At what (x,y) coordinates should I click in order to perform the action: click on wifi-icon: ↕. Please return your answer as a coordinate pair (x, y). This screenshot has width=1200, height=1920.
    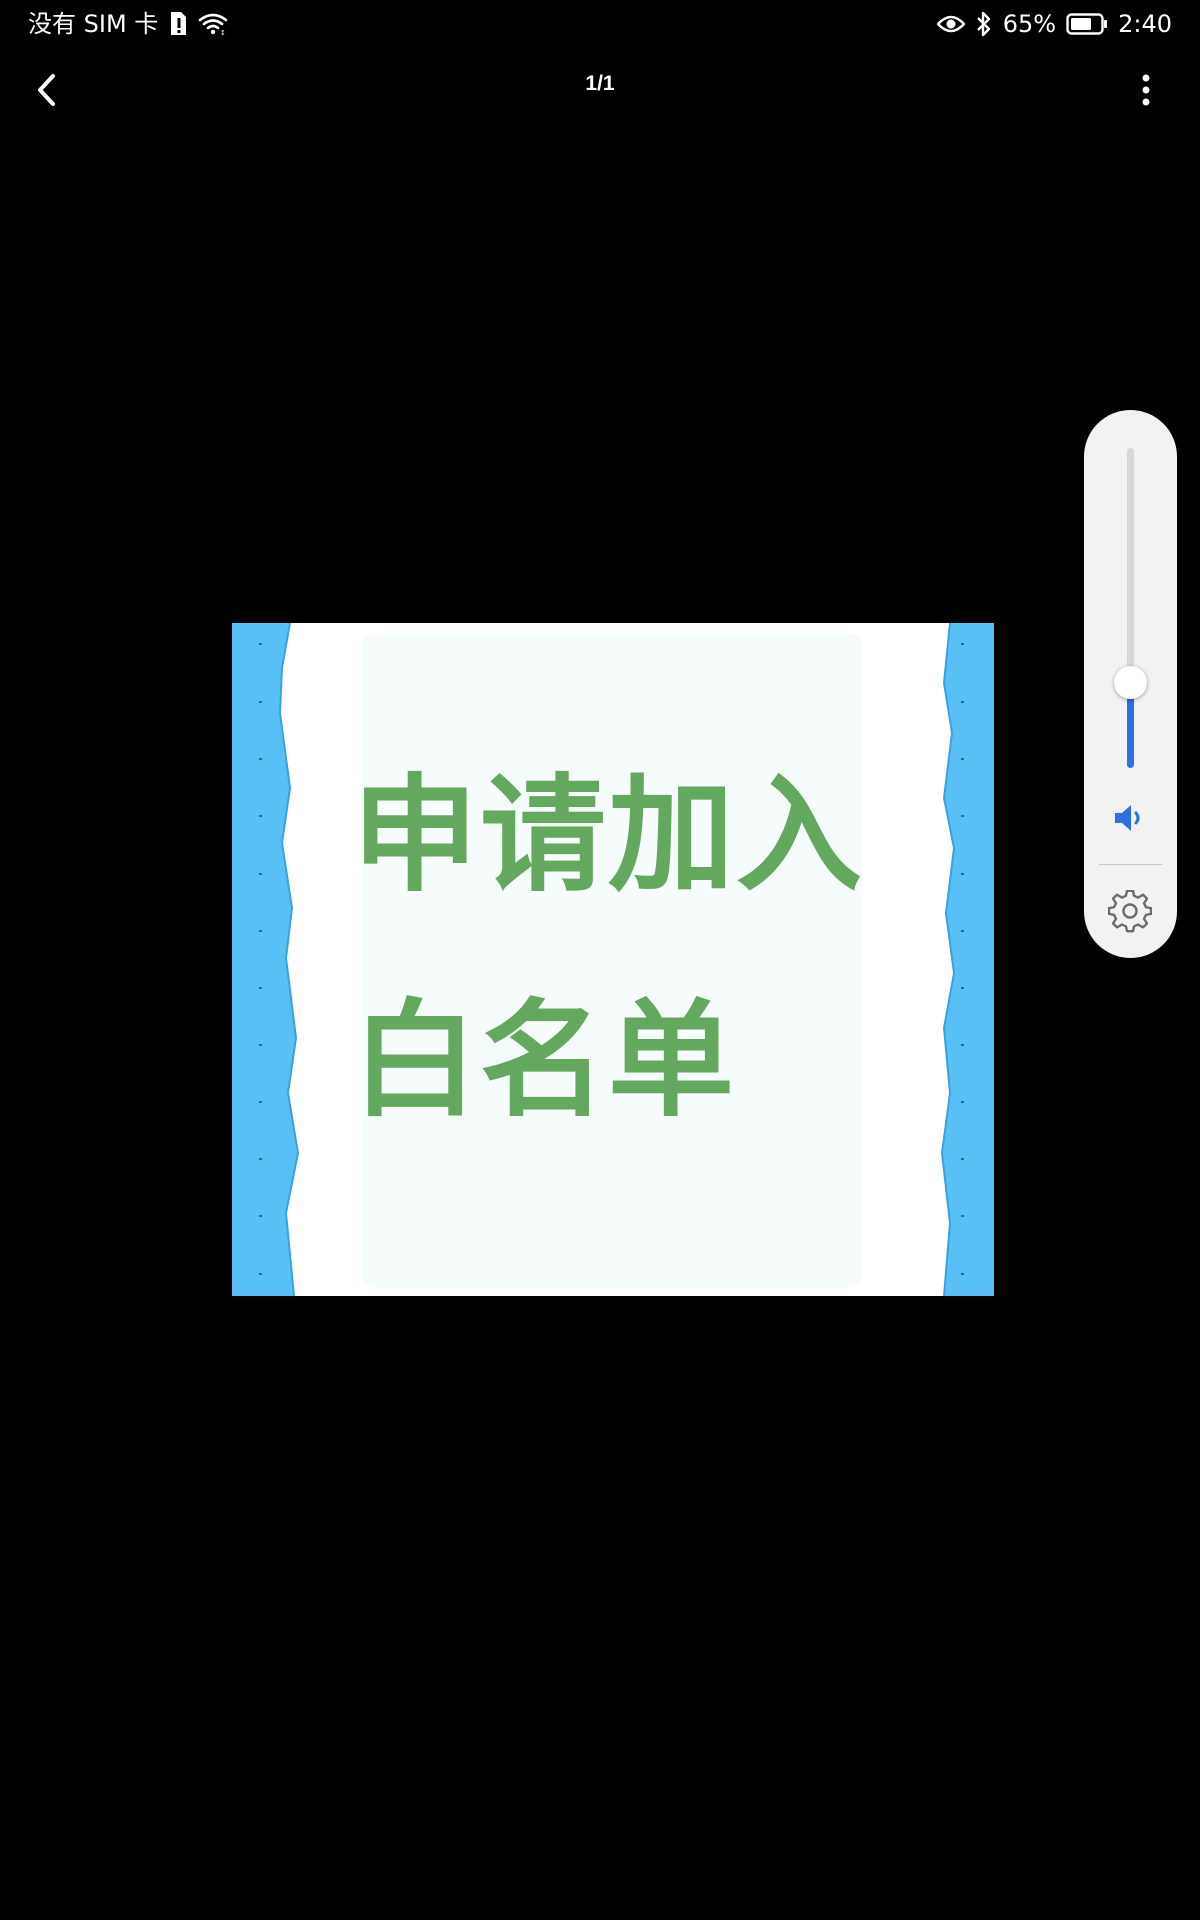
    Looking at the image, I should click on (213, 24).